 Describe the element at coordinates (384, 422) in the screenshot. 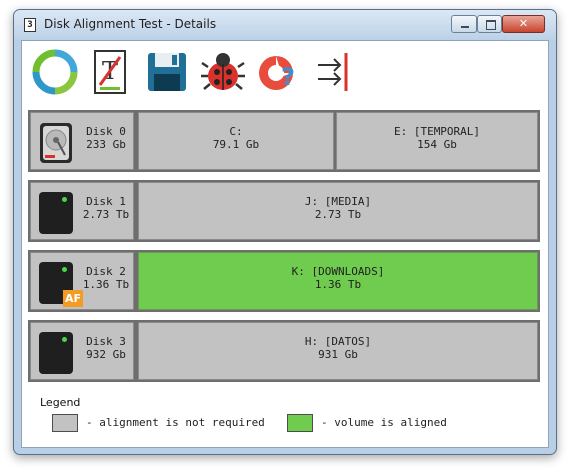

I see `legend-label-aligned: - volume is aligned` at that location.